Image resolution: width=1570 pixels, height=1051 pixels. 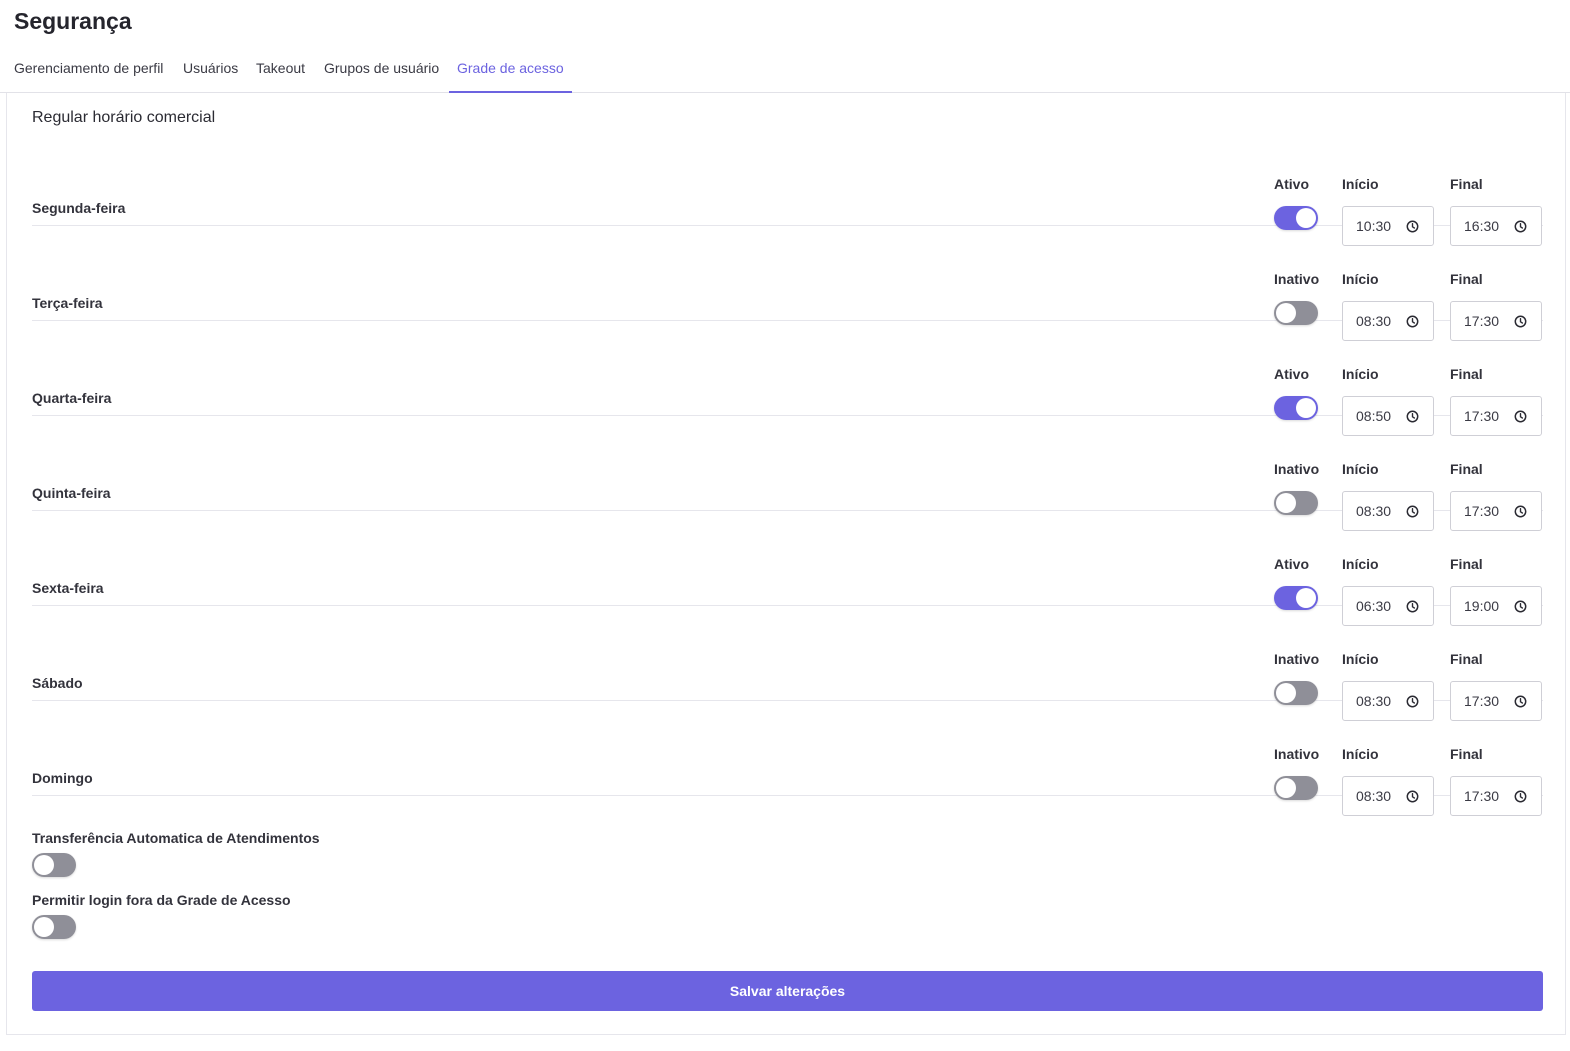 I want to click on day-name: Sexta-feira, so click(x=68, y=588).